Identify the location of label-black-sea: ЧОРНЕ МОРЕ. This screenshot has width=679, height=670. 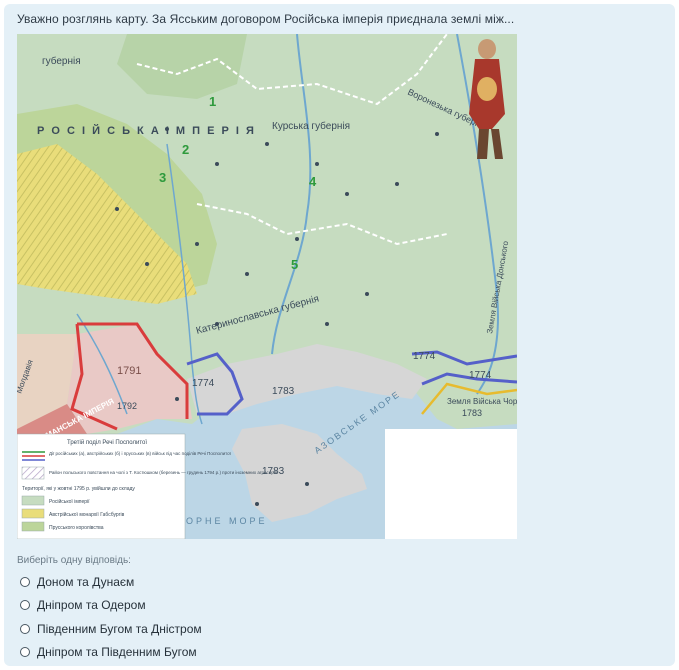
(222, 521).